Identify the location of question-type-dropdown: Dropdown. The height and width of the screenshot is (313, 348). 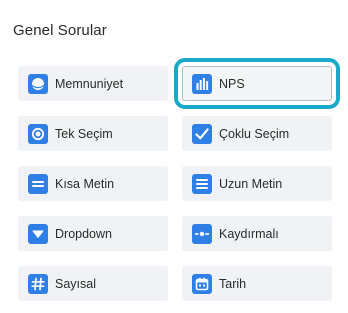
(93, 233).